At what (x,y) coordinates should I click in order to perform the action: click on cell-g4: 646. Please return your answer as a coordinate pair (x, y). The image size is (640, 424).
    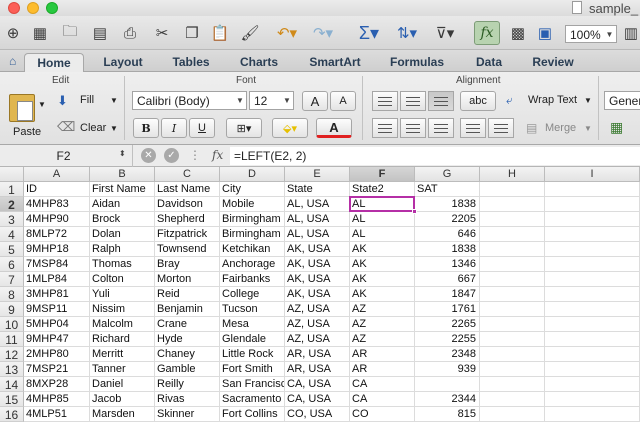
    Looking at the image, I should click on (447, 234).